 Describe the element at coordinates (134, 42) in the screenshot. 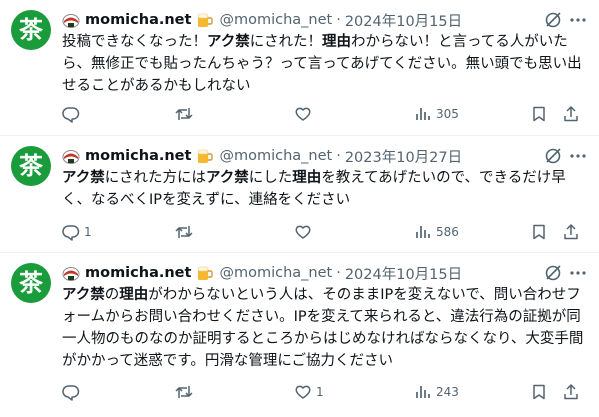

I see `text-segment: 投稿できなくなった！` at that location.